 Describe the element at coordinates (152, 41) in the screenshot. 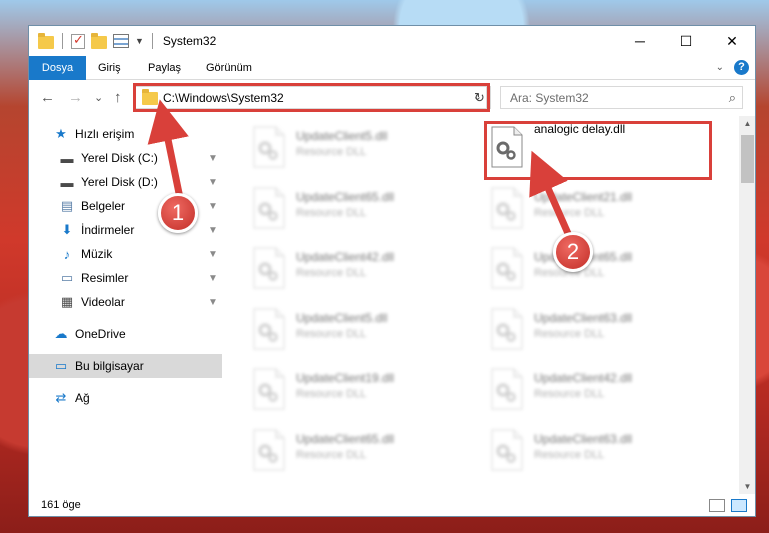

I see `toolbar-separator` at that location.